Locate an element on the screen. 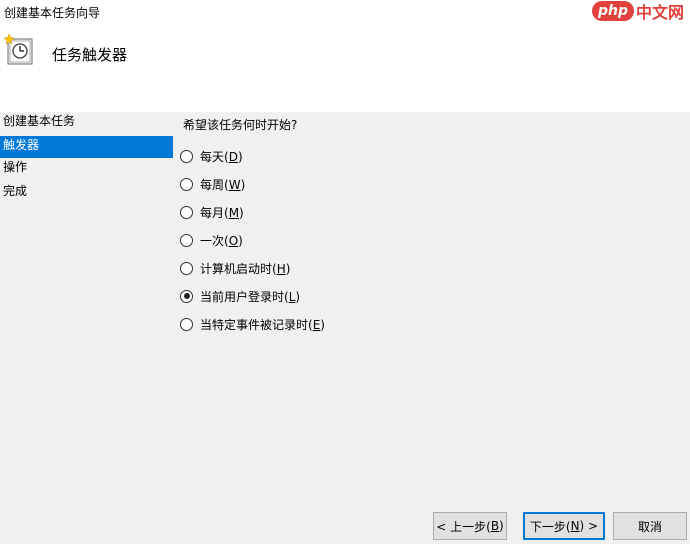 This screenshot has height=544, width=690. nav-step-trigger: 触发器 is located at coordinates (86, 147).